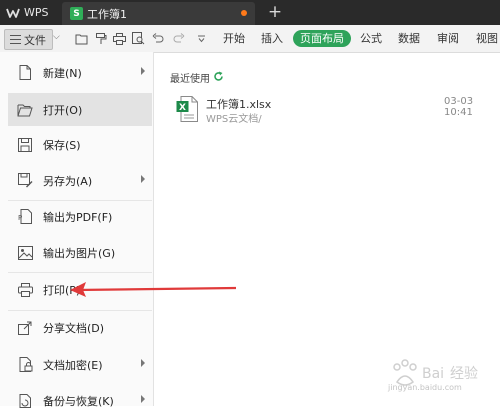  I want to click on new-tab-button: +, so click(275, 12).